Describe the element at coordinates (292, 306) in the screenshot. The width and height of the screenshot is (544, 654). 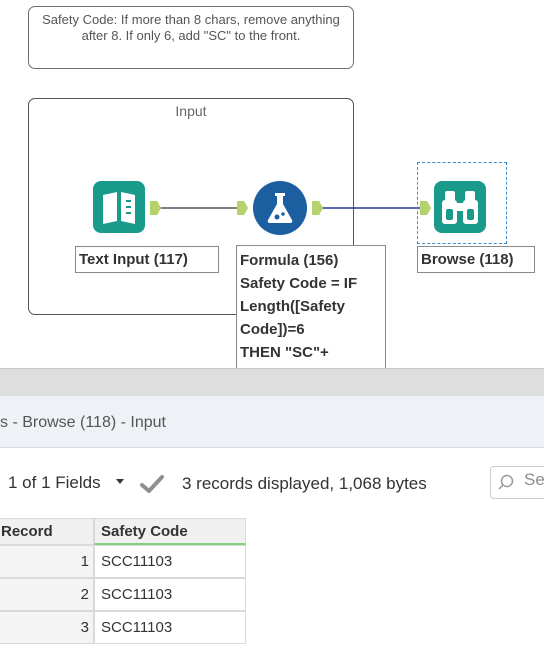
I see `formula-expression-line-2: Length([Safety` at that location.